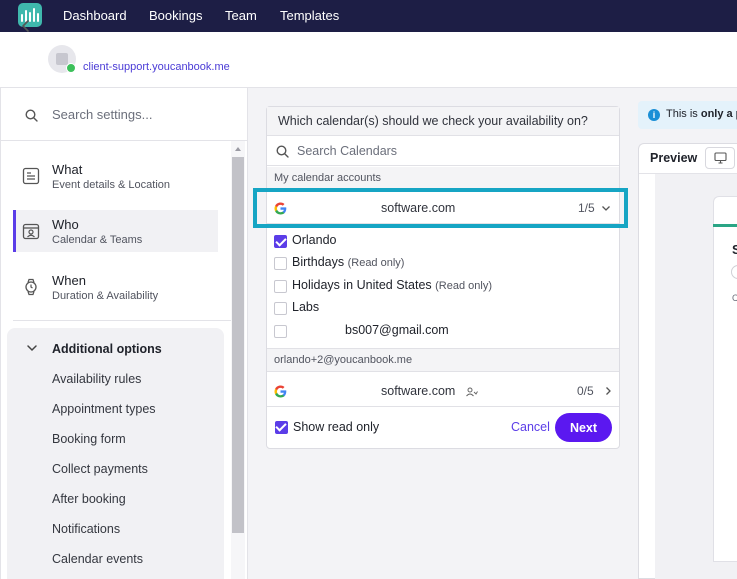  I want to click on show-read-only-checkbox, so click(281, 427).